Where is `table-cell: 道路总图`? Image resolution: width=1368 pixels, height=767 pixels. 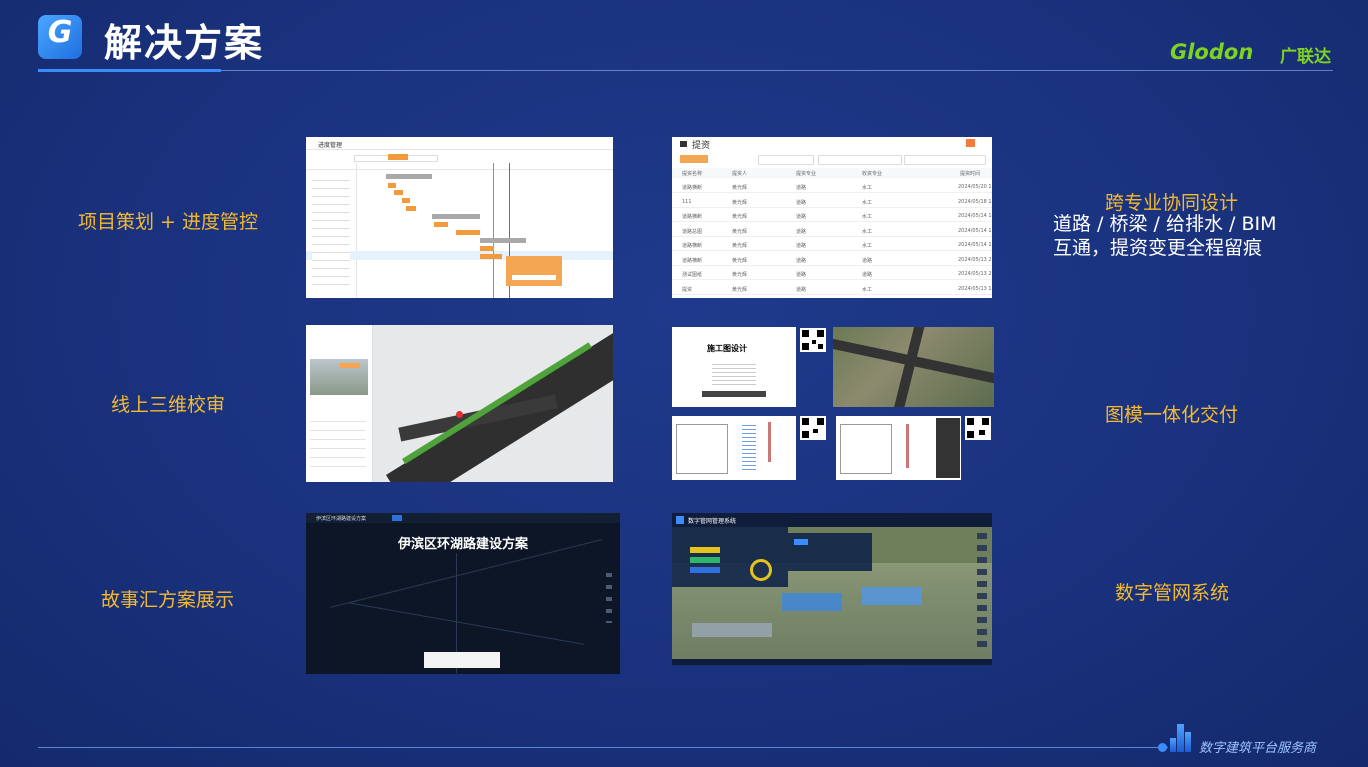
table-cell: 道路总图 is located at coordinates (692, 231).